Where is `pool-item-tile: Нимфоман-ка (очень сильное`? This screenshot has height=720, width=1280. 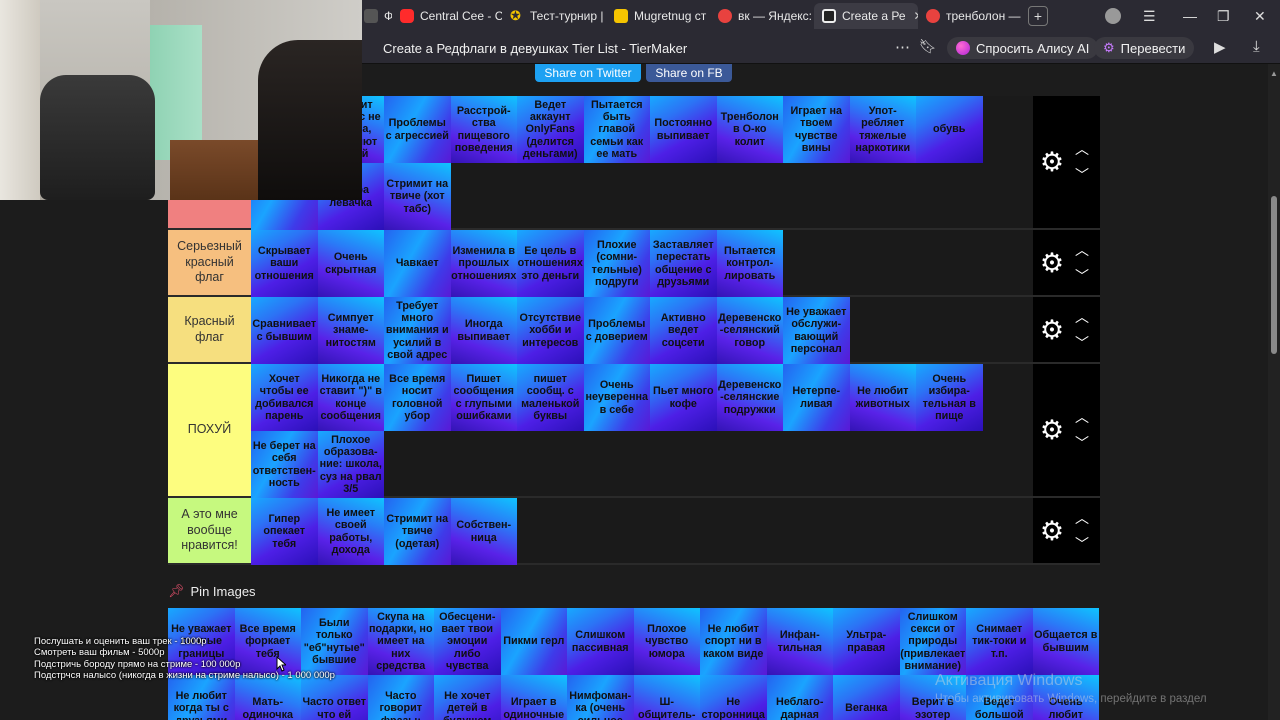 pool-item-tile: Нимфоман-ка (очень сильное is located at coordinates (600, 697).